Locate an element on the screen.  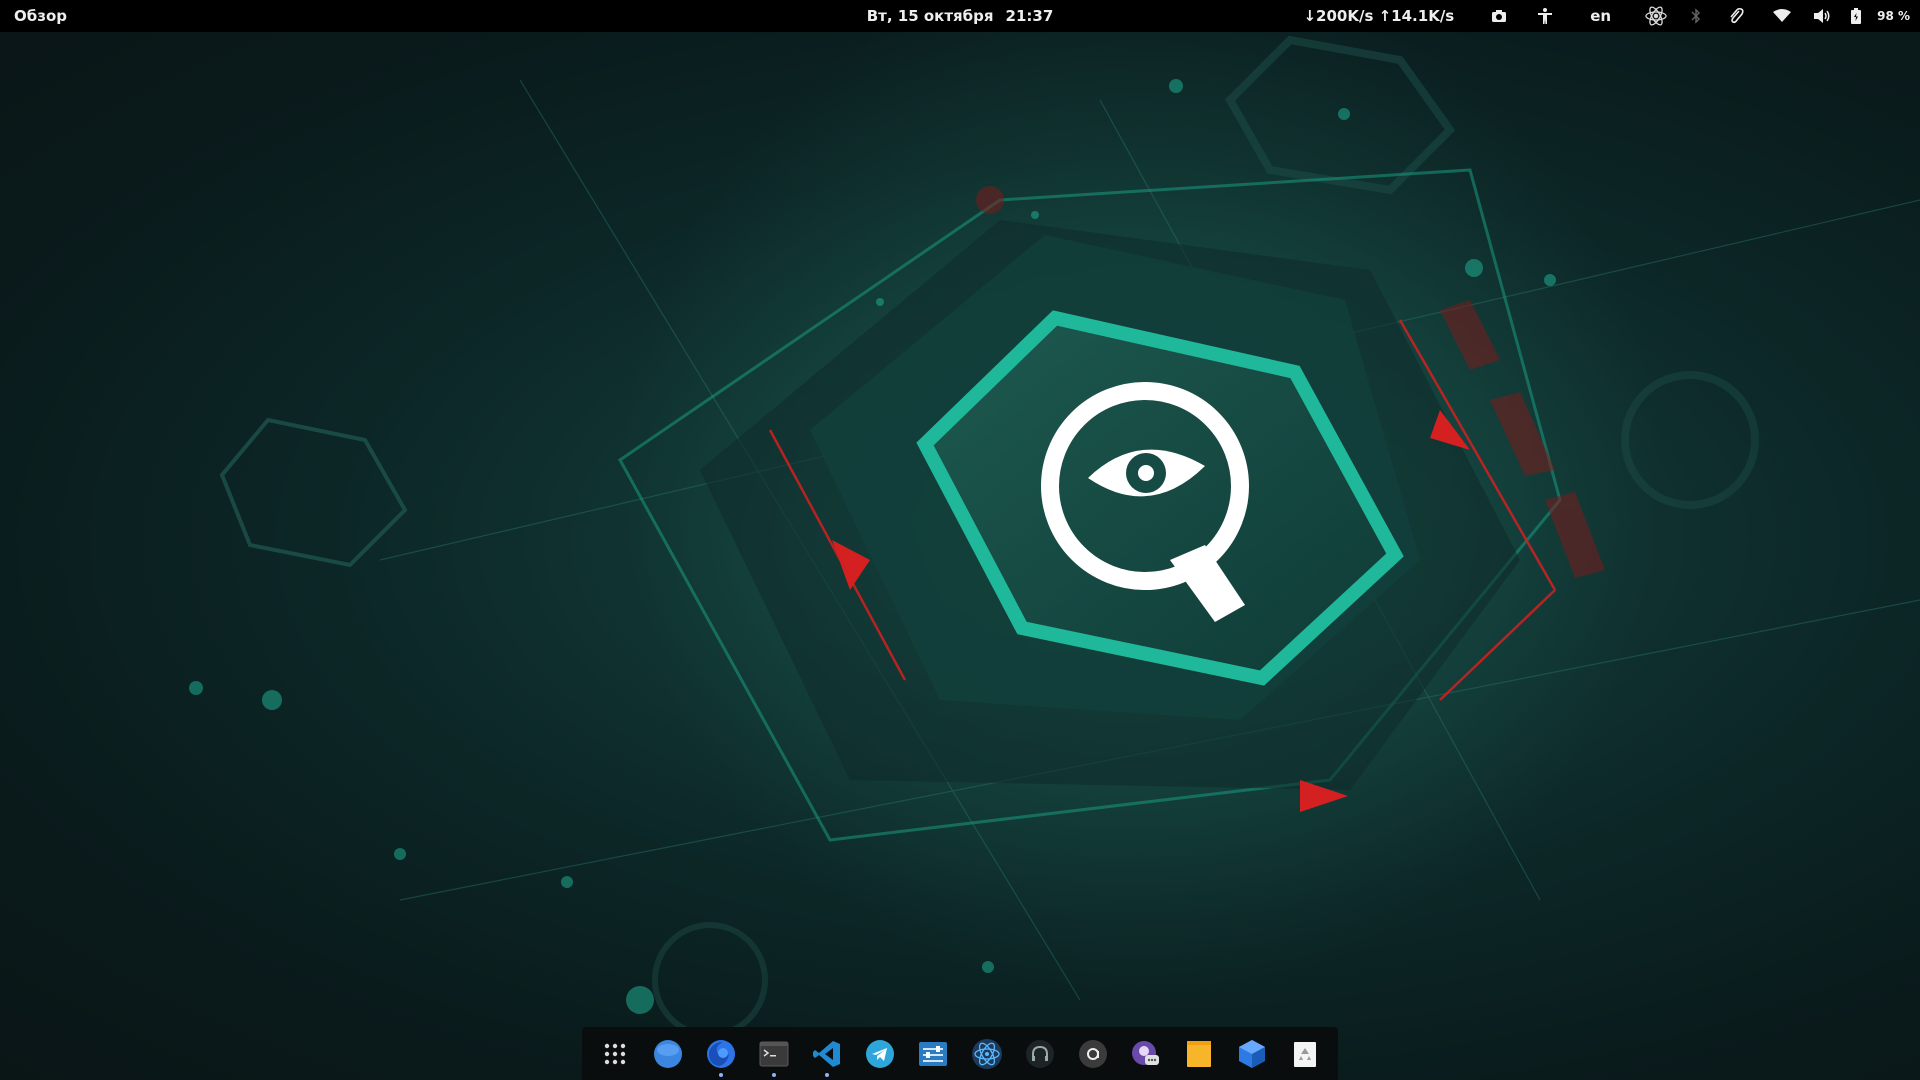
clock-time: 21:37 is located at coordinates (1030, 16).